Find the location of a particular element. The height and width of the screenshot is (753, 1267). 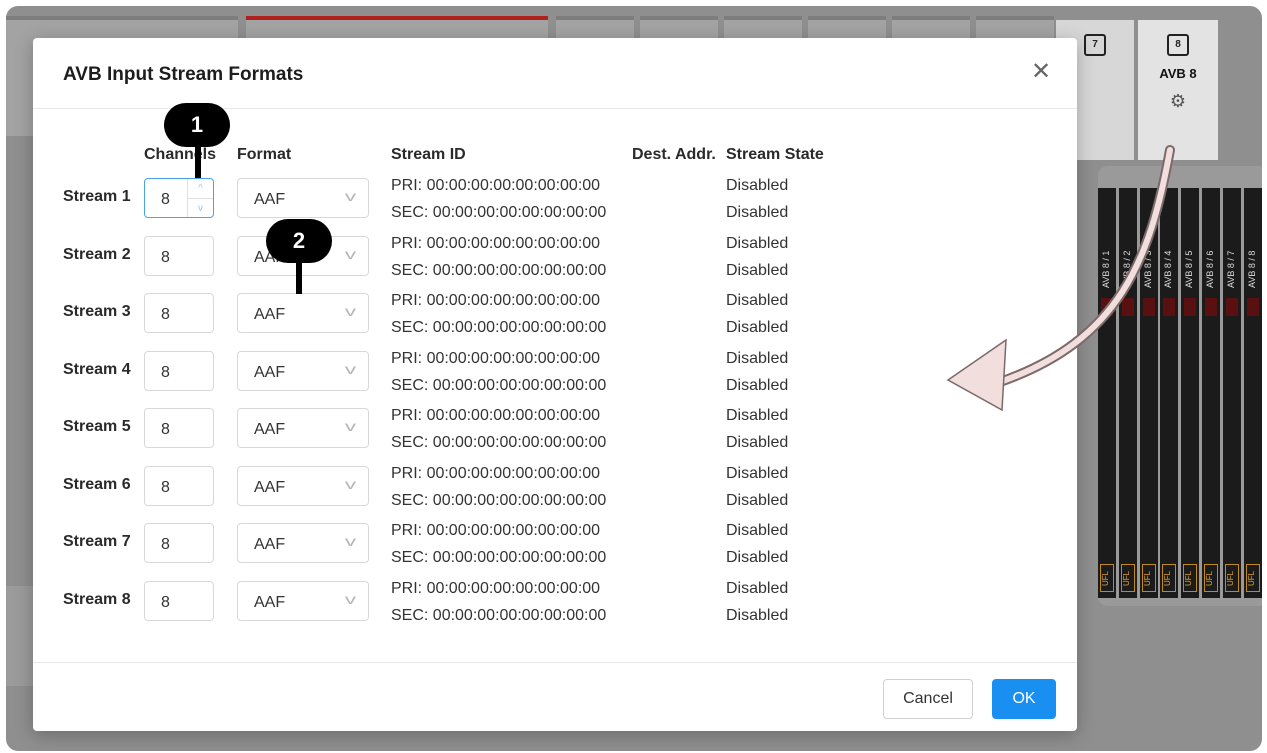

arrow-head is located at coordinates (976, 375).